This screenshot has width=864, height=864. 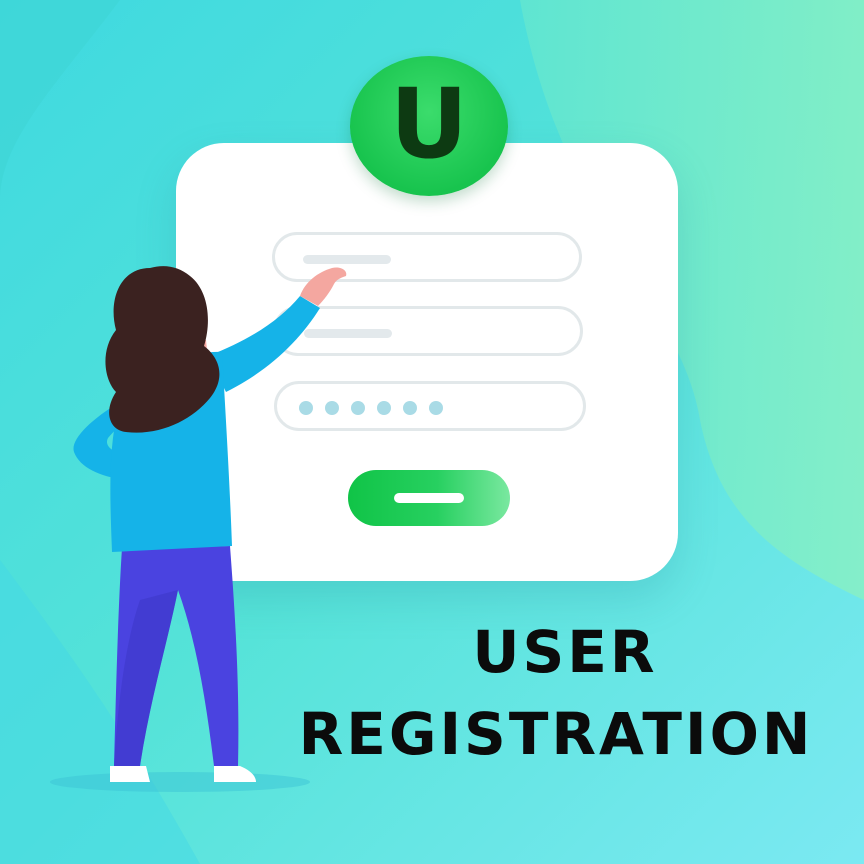 I want to click on left-shoe, so click(x=130, y=774).